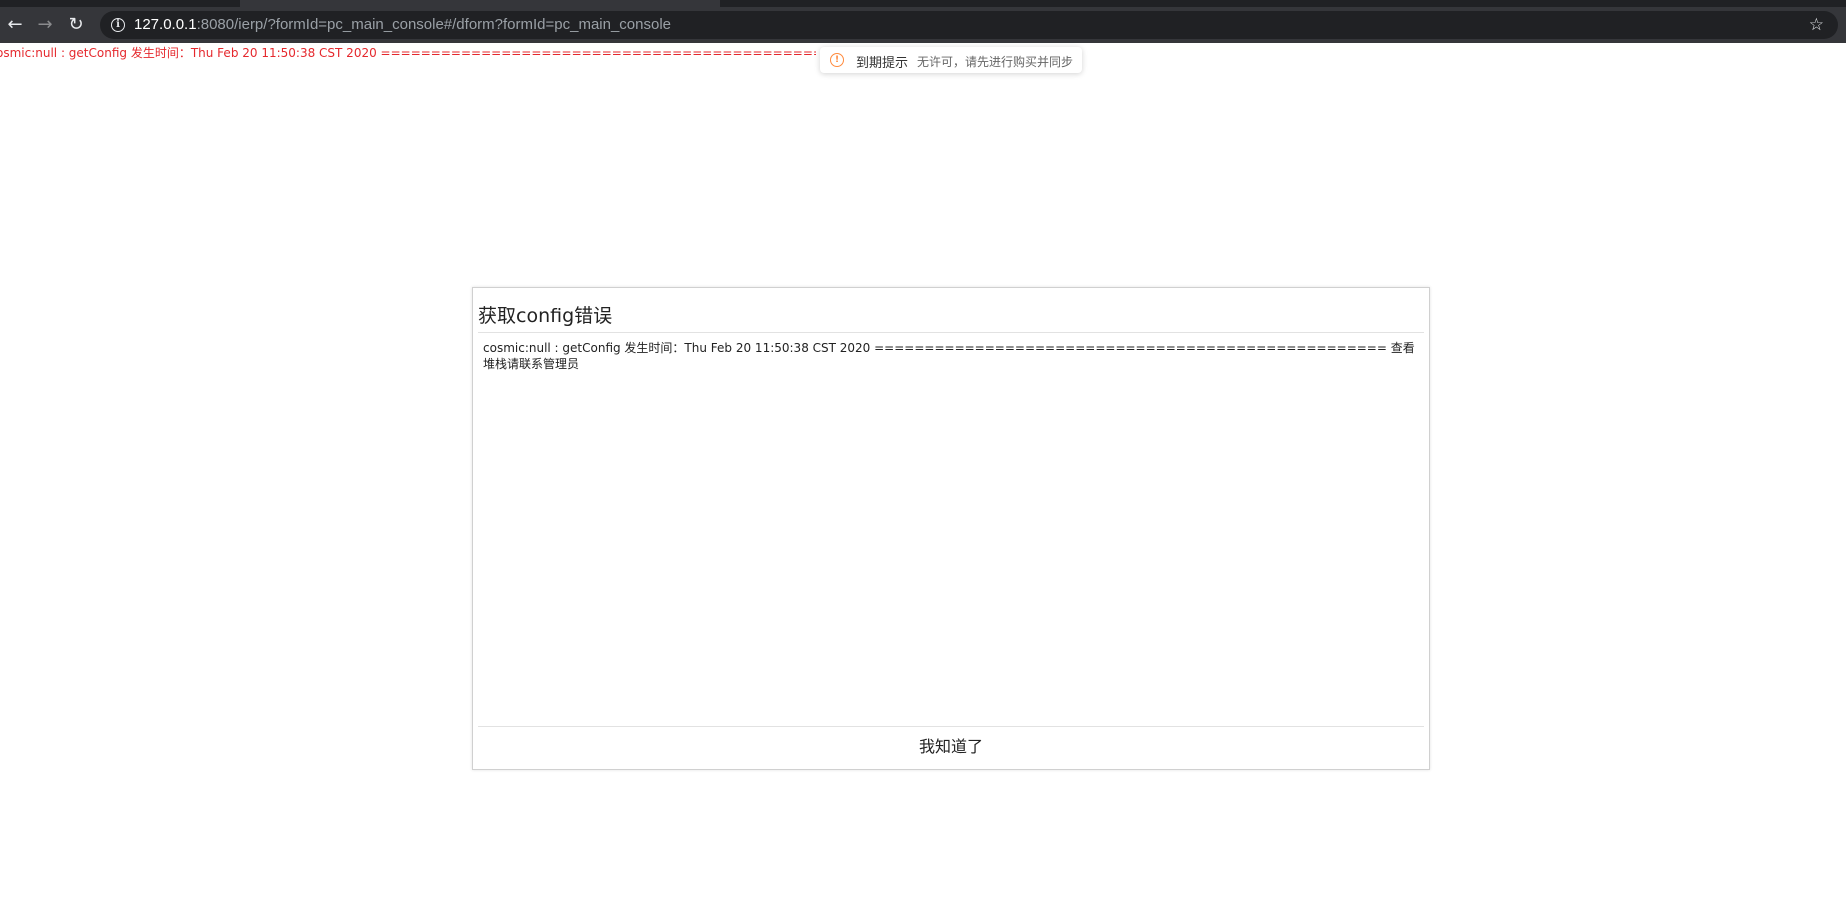 Image resolution: width=1846 pixels, height=906 pixels. I want to click on acknowledge-button: 我知道了, so click(951, 748).